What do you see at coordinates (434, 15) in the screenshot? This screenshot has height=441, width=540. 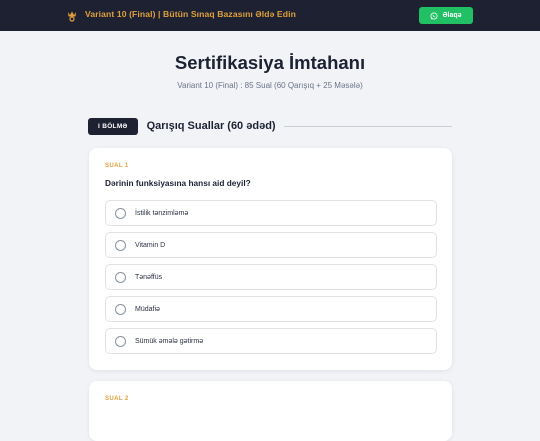 I see `whatsapp-icon` at bounding box center [434, 15].